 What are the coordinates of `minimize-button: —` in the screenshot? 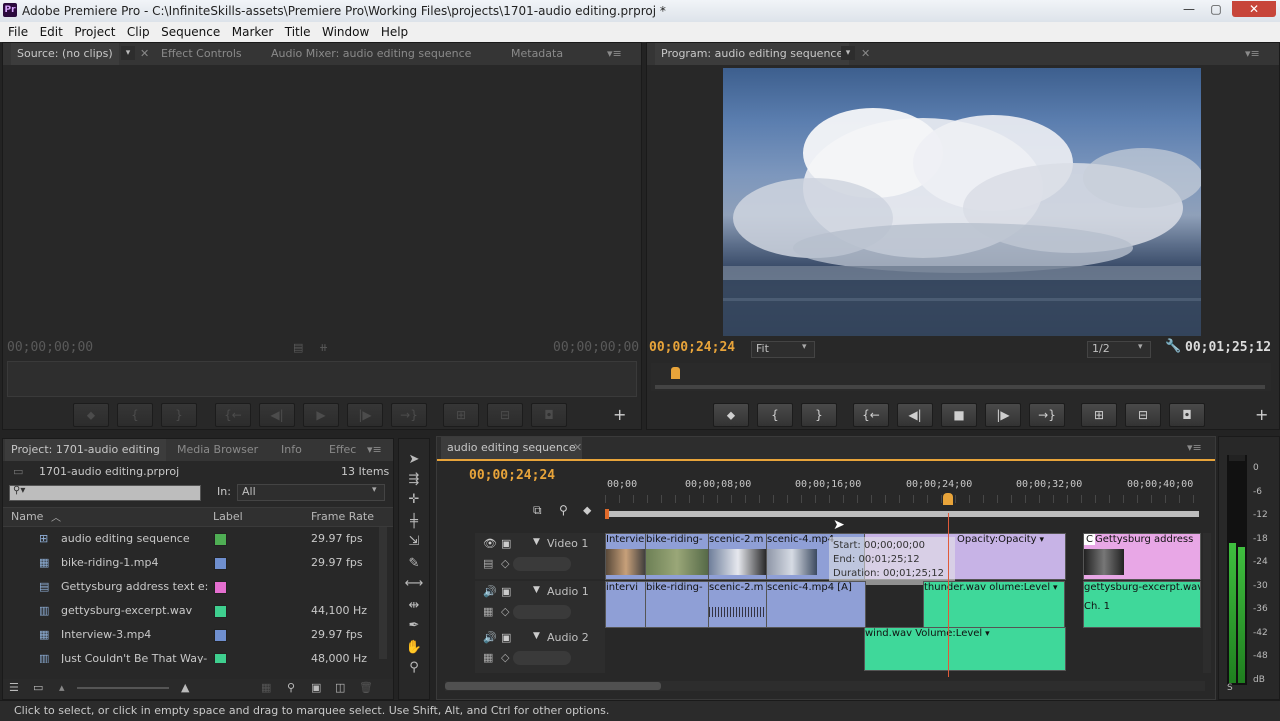 It's located at (1189, 9).